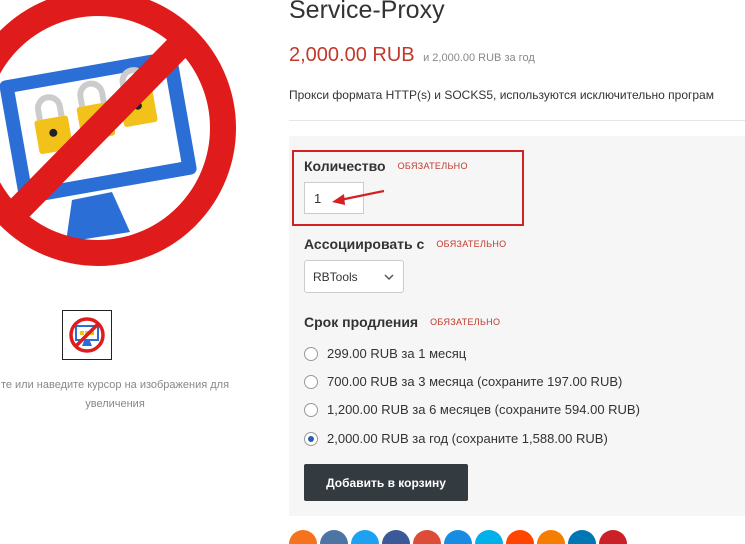  Describe the element at coordinates (551, 537) in the screenshot. I see `blogger-icon` at that location.